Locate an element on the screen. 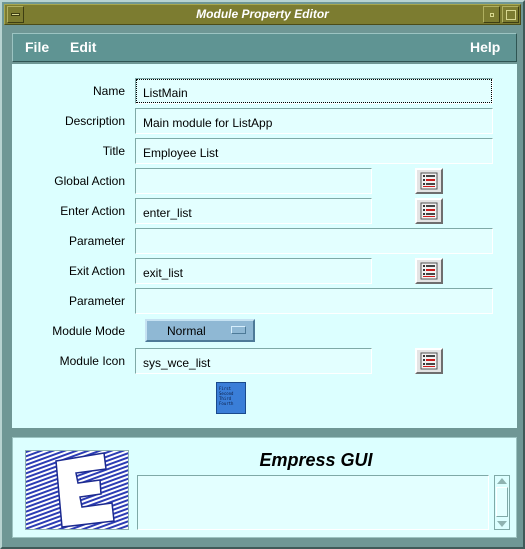  empress-e-icon is located at coordinates (77, 490).